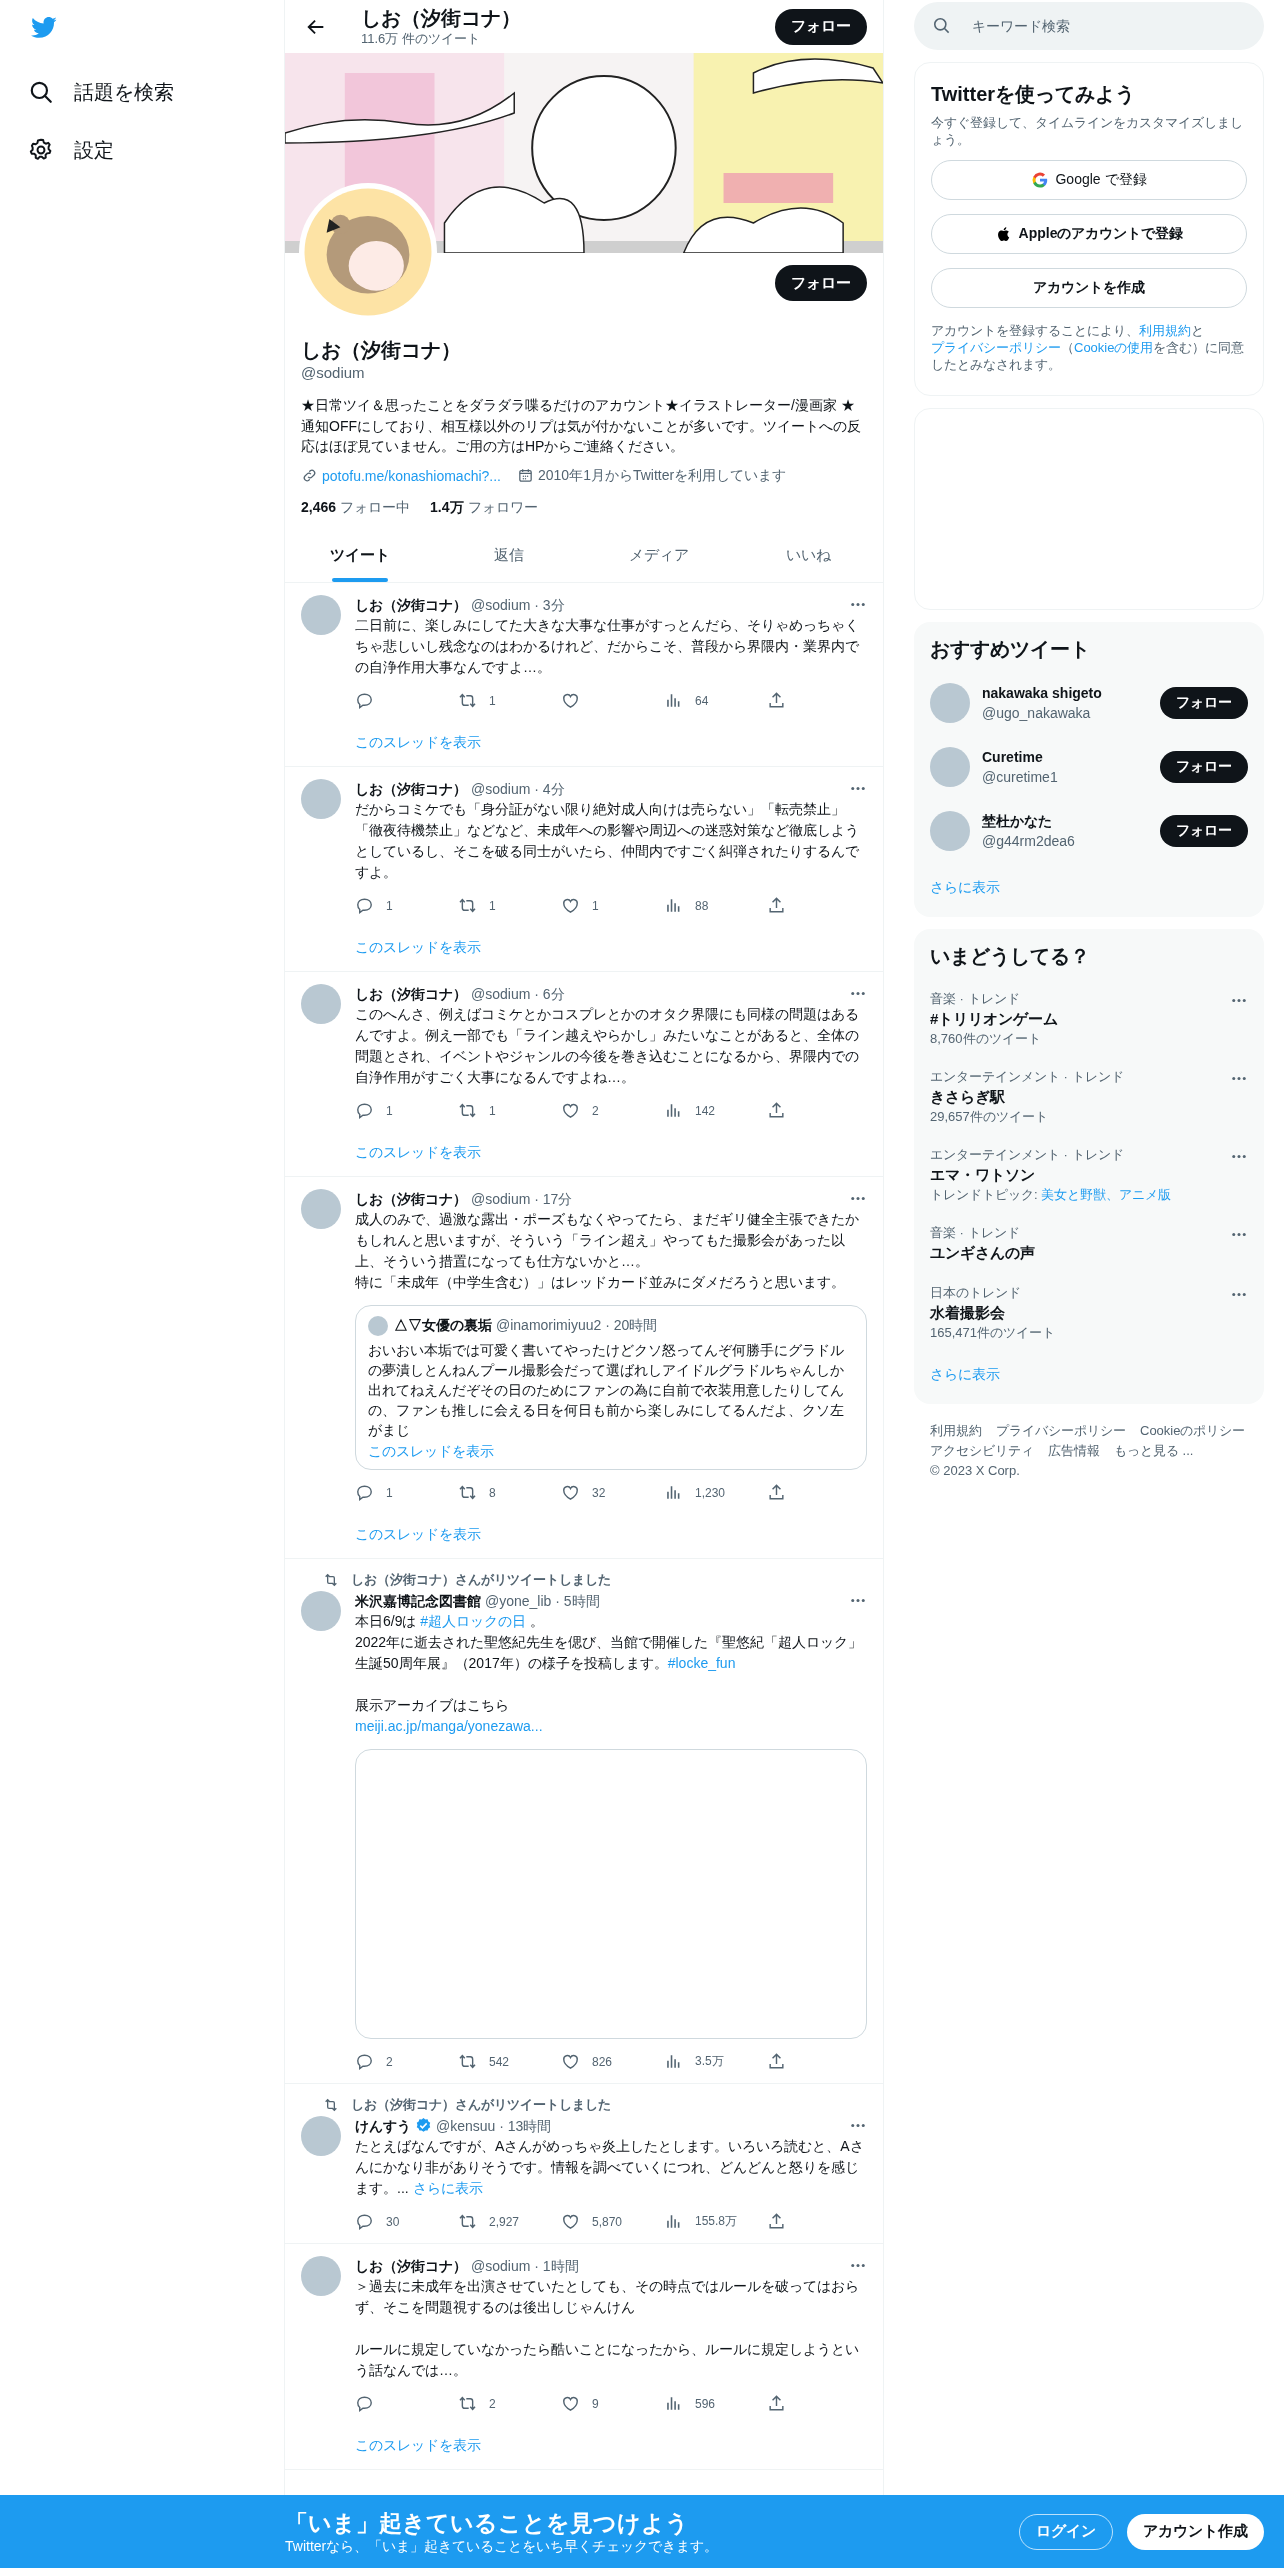  Describe the element at coordinates (502, 507) in the screenshot. I see `followers-label: フォロワー` at that location.